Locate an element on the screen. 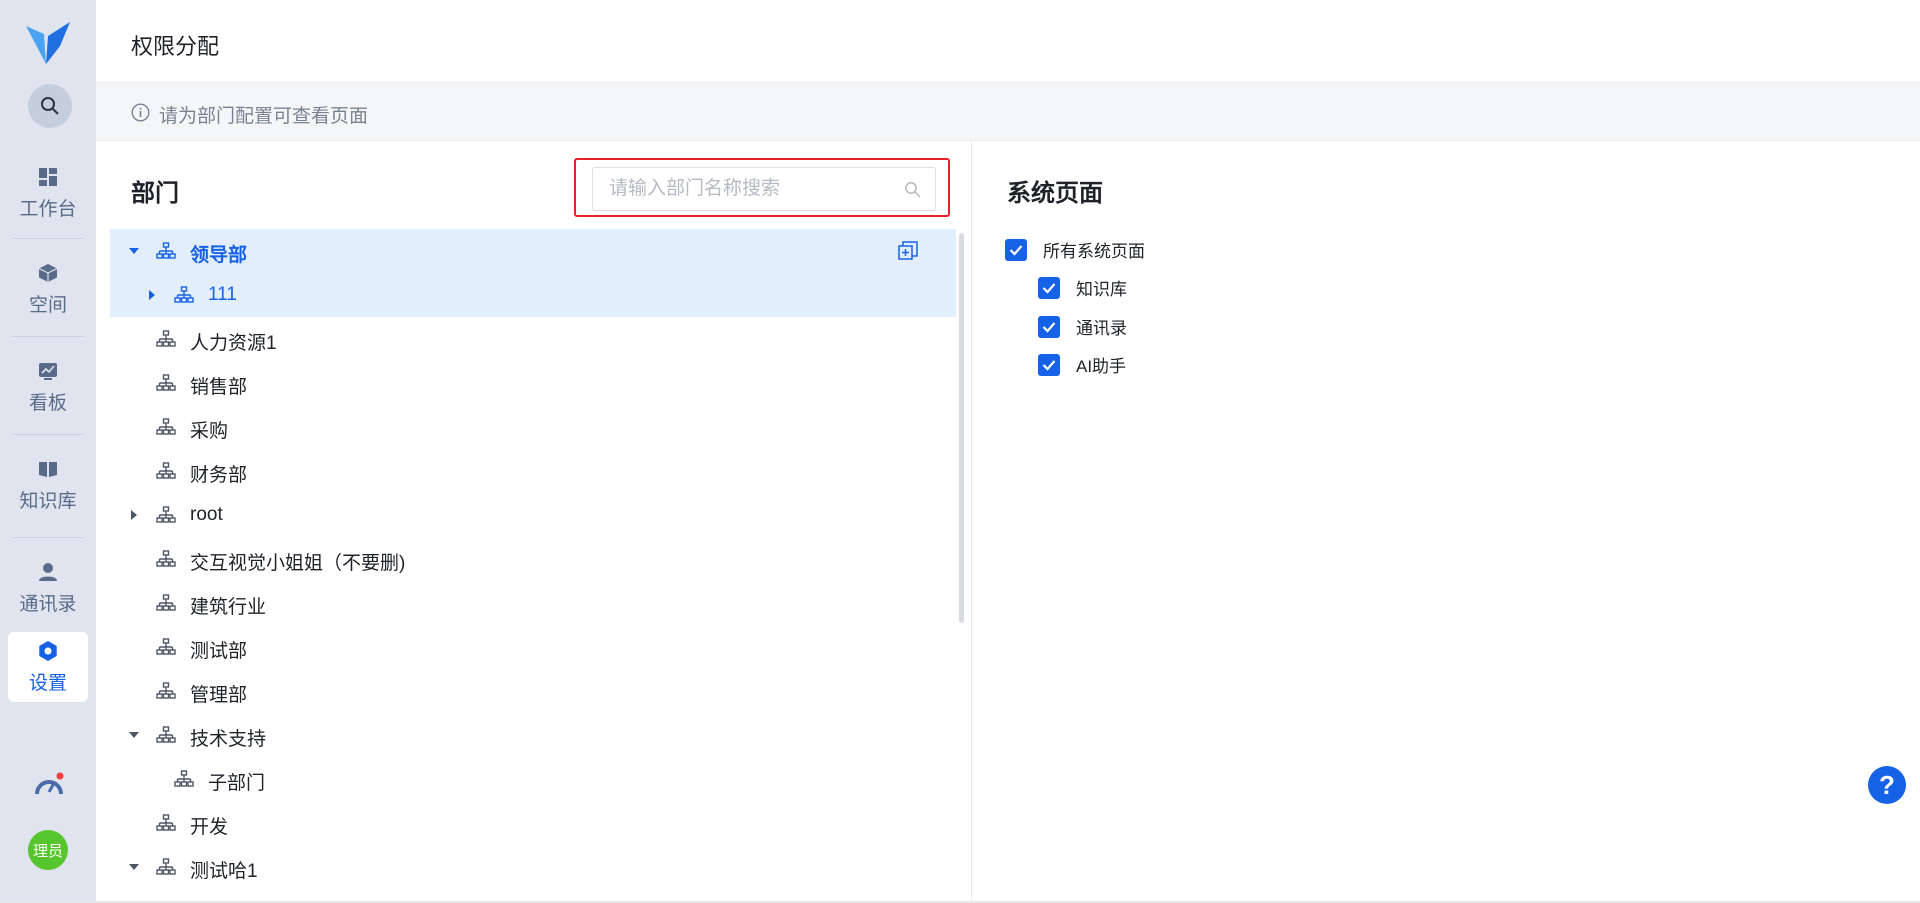 The width and height of the screenshot is (1920, 903). tree-row: 交互视觉小姐姐（不要删) is located at coordinates (533, 559).